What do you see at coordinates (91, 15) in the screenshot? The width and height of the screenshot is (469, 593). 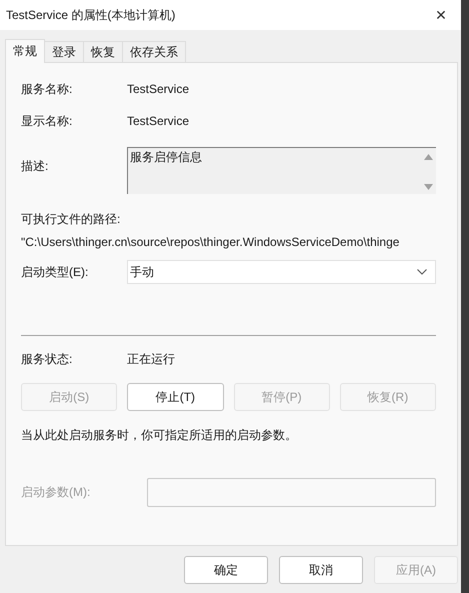 I see `window-title: TestService 的属性(本地计算机)` at bounding box center [91, 15].